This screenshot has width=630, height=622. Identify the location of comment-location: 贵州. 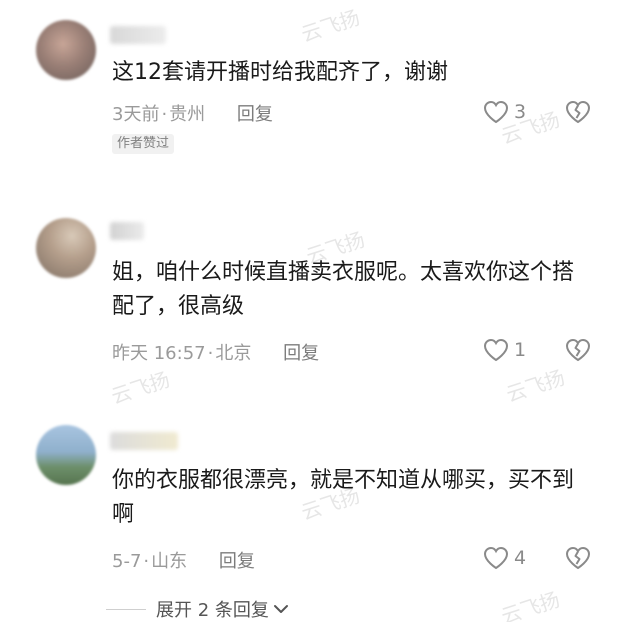
(187, 114).